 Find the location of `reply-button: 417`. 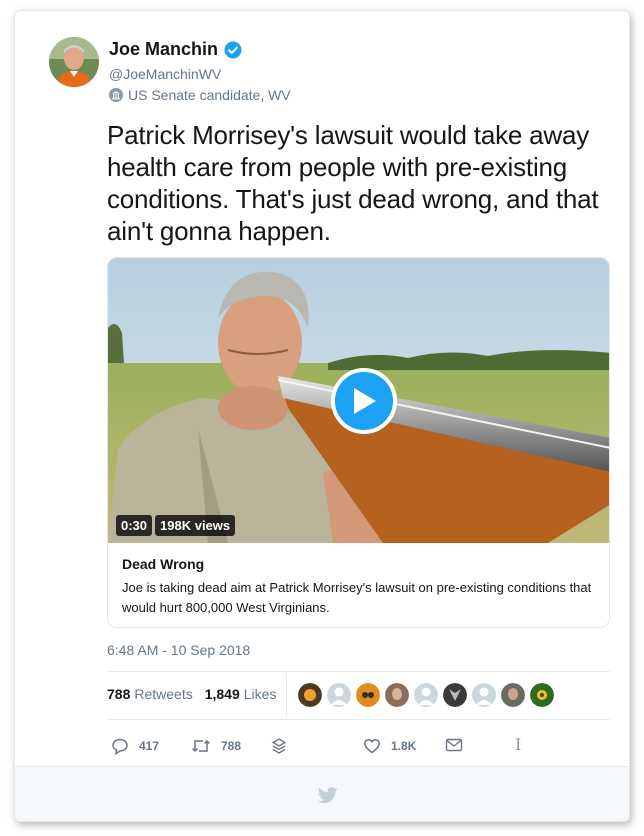

reply-button: 417 is located at coordinates (135, 746).